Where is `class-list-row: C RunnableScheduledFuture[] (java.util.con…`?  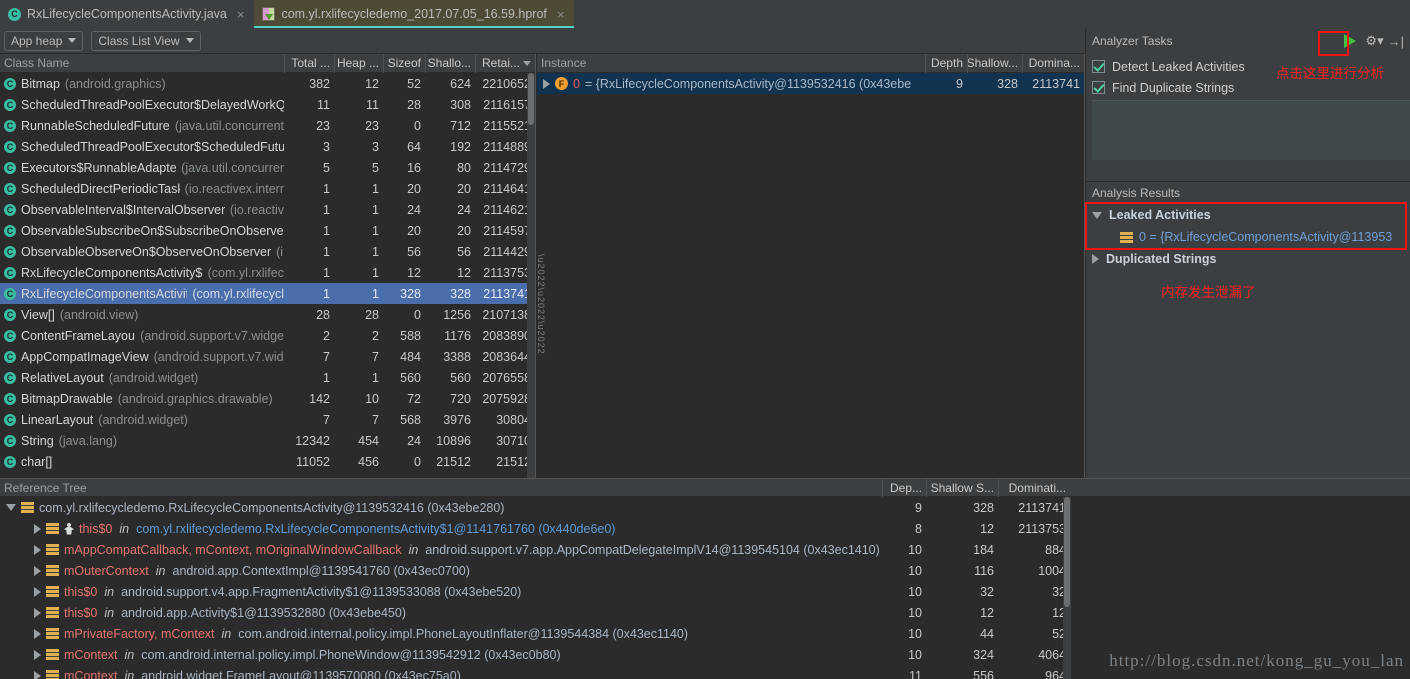 class-list-row: C RunnableScheduledFuture[] (java.util.con… is located at coordinates (267, 125).